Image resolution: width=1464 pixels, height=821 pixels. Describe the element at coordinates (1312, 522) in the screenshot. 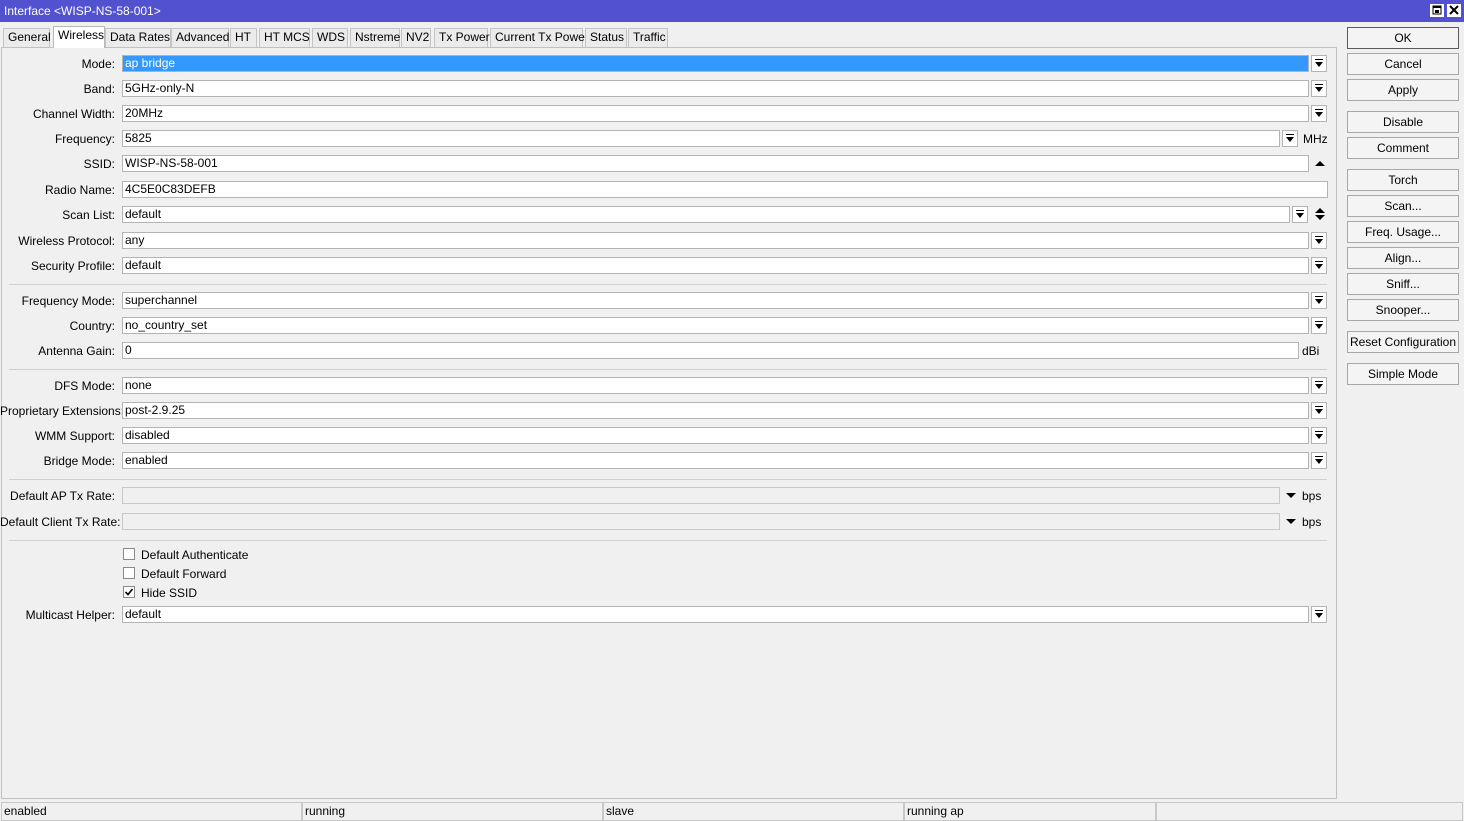

I see `default-client-tx-rate-unit: bps` at that location.